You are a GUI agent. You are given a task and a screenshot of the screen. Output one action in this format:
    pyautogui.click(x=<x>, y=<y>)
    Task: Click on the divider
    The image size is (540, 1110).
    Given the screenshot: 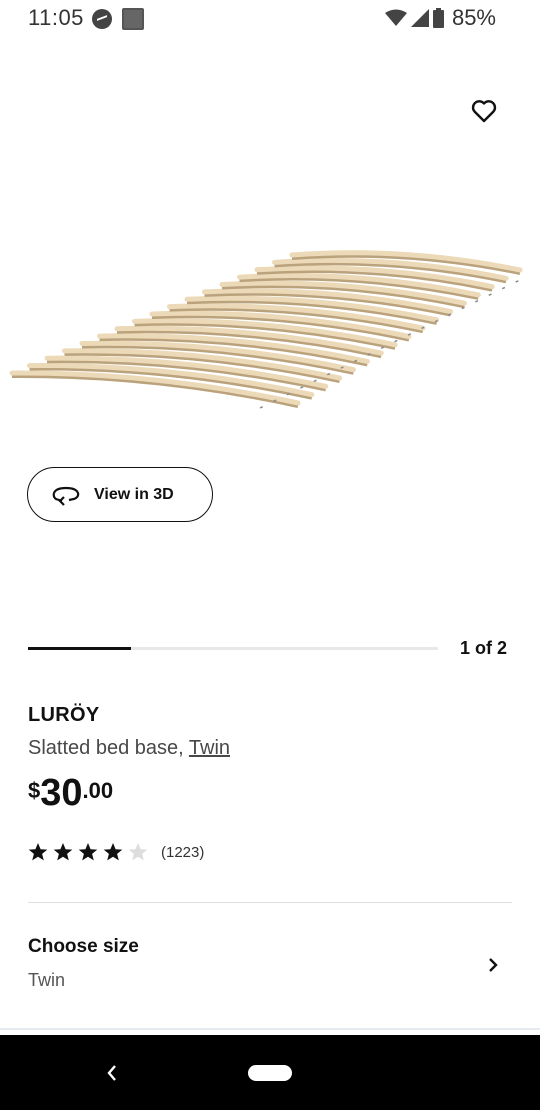 What is the action you would take?
    pyautogui.click(x=270, y=902)
    